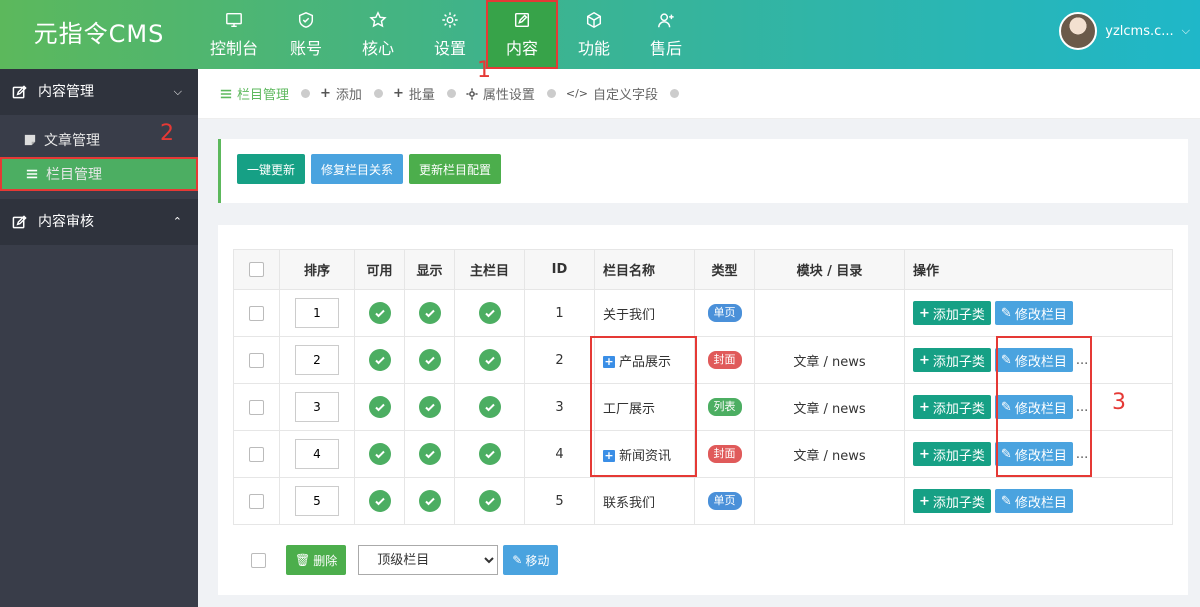 This screenshot has height=607, width=1200. I want to click on nav-item-settings: 设置, so click(450, 34).